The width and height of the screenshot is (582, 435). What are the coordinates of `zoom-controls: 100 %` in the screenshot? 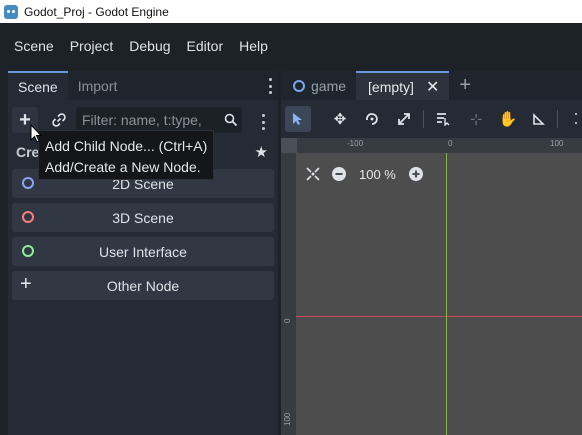 It's located at (364, 174).